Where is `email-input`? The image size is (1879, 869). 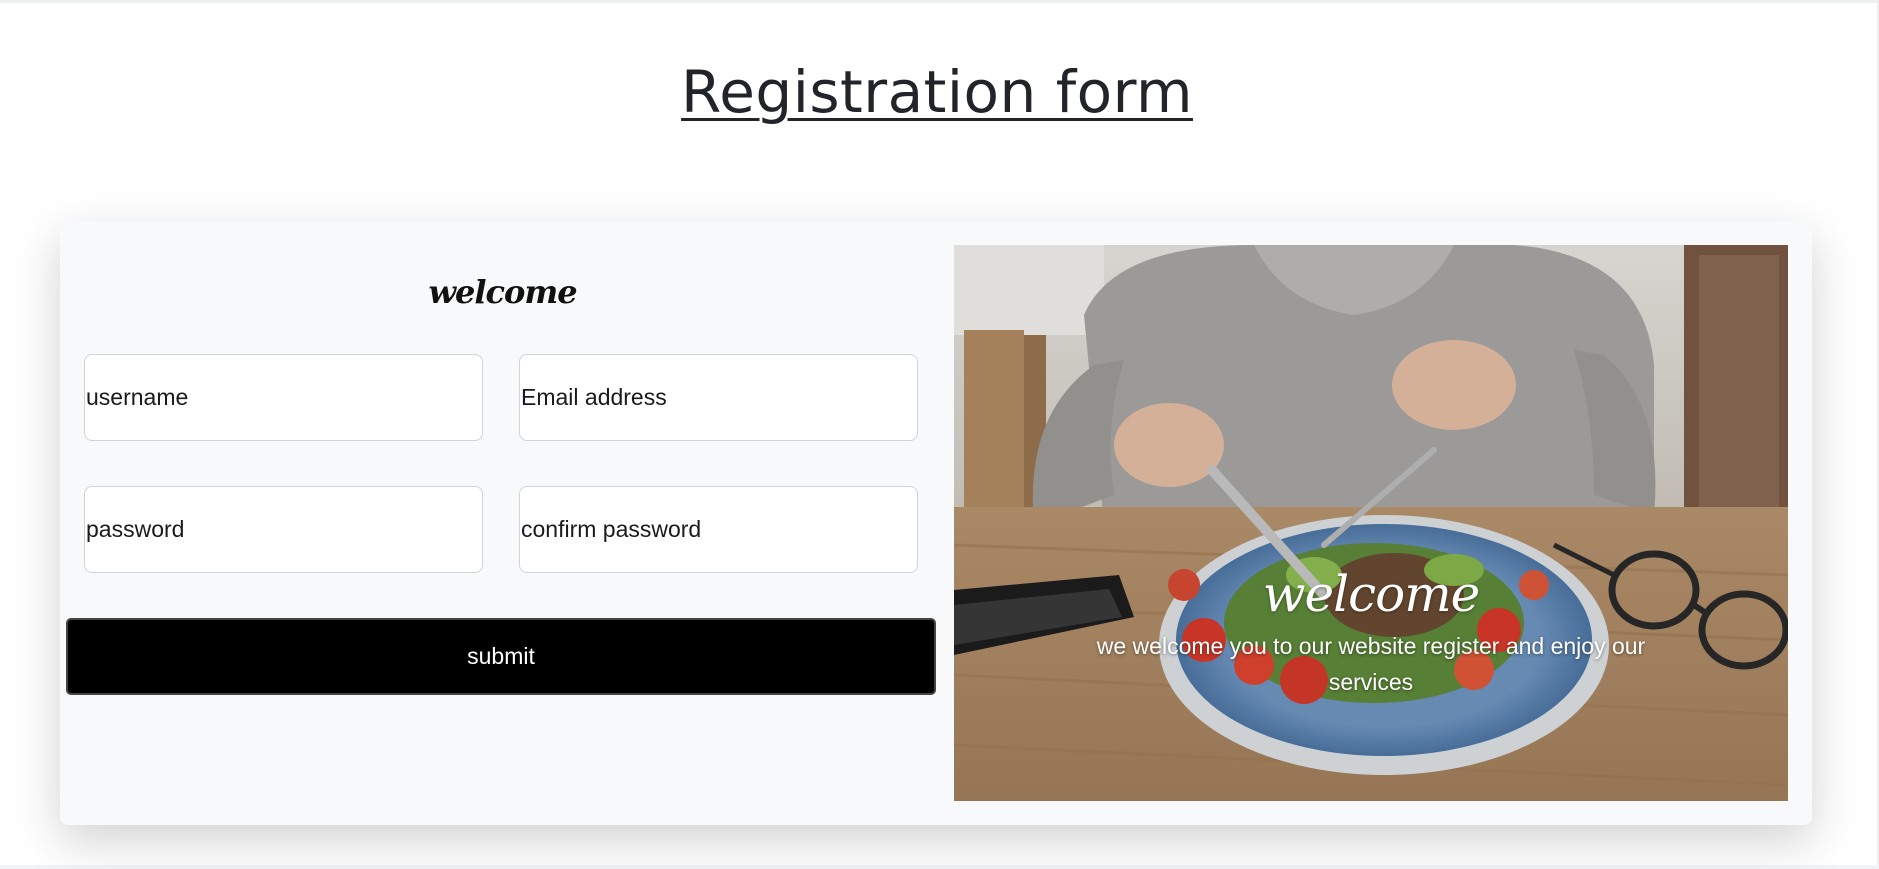
email-input is located at coordinates (718, 397).